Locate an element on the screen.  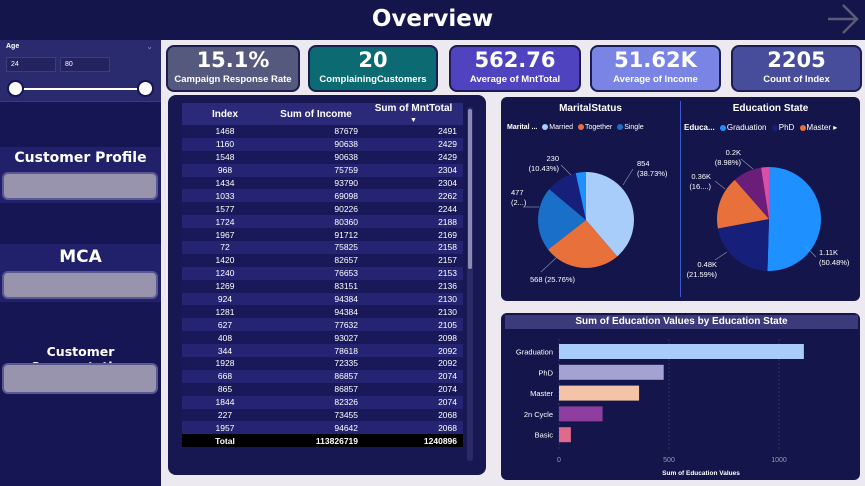
cell-sum-of-income: 72335 is located at coordinates (316, 363).